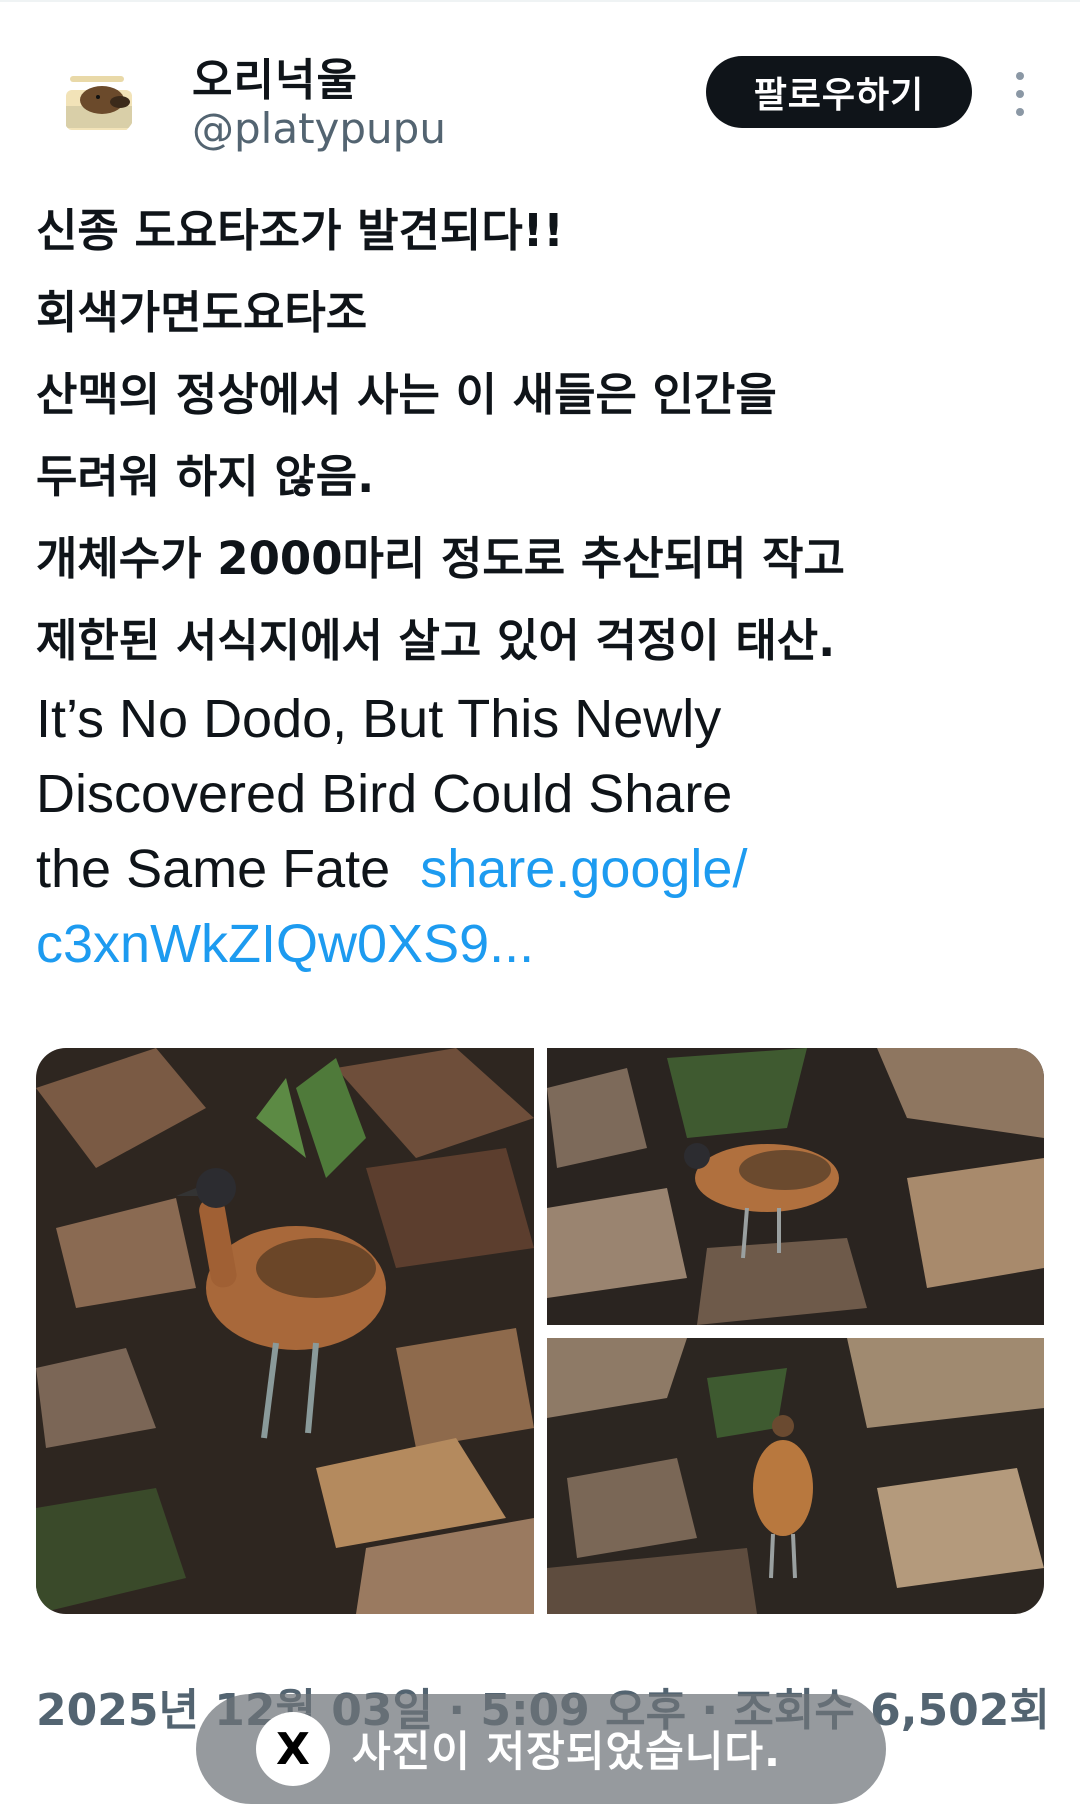 Image resolution: width=1080 pixels, height=1804 pixels. I want to click on top-divider, so click(540, 1).